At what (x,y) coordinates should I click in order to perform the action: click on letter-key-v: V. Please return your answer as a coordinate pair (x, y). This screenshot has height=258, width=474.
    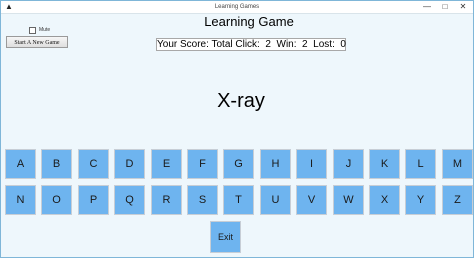
    Looking at the image, I should click on (311, 200).